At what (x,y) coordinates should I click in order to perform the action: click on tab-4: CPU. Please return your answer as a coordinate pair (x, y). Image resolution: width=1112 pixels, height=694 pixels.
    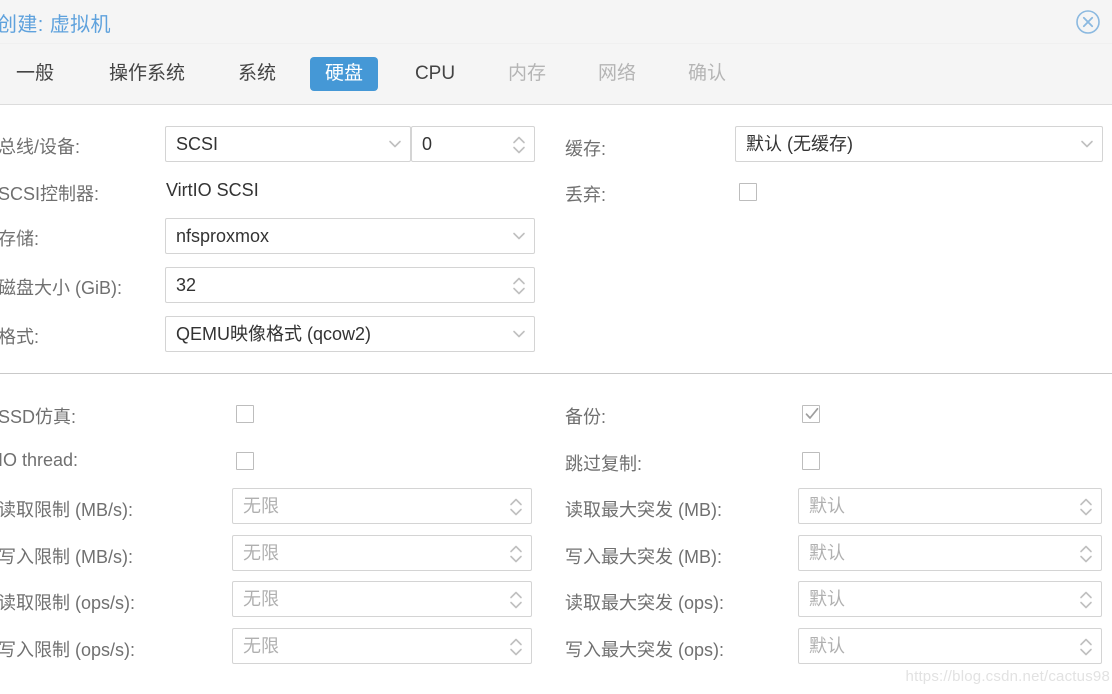
    Looking at the image, I should click on (435, 74).